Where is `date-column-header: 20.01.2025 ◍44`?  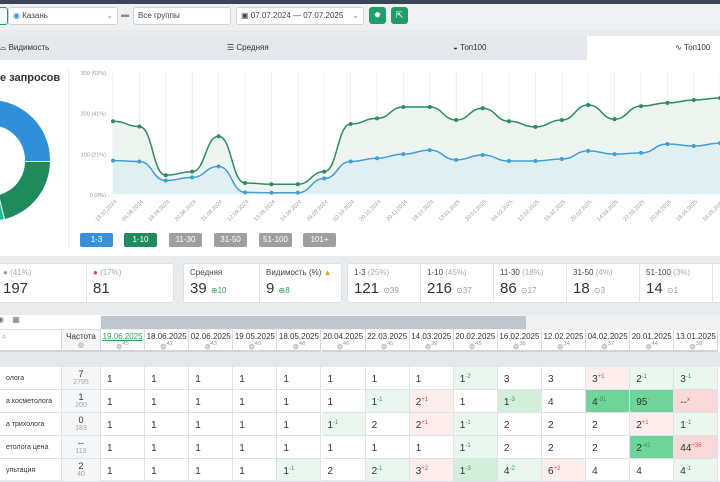
date-column-header: 20.01.2025 ◍44 is located at coordinates (652, 341).